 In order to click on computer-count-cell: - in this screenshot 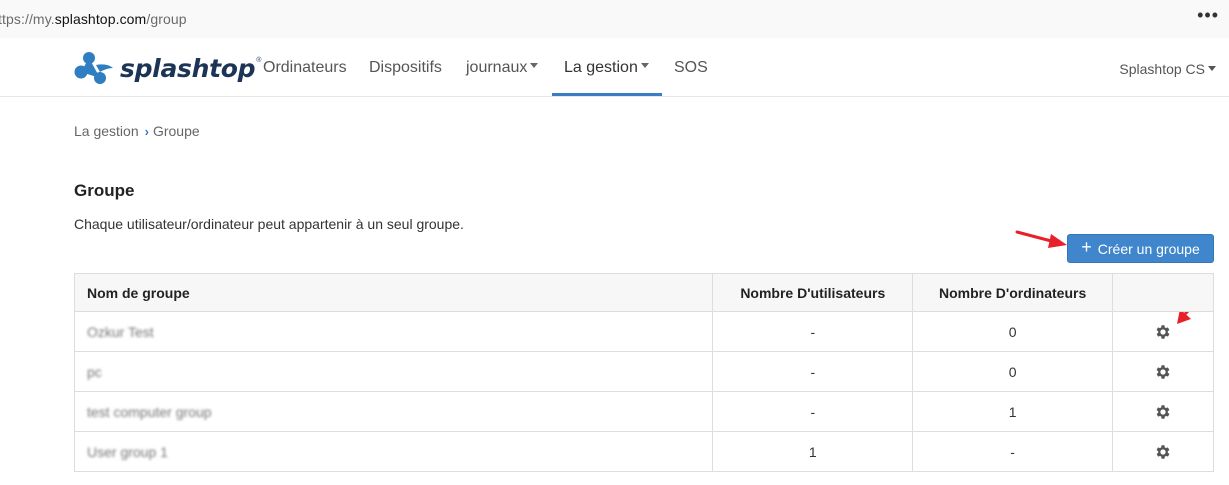, I will do `click(1013, 451)`.